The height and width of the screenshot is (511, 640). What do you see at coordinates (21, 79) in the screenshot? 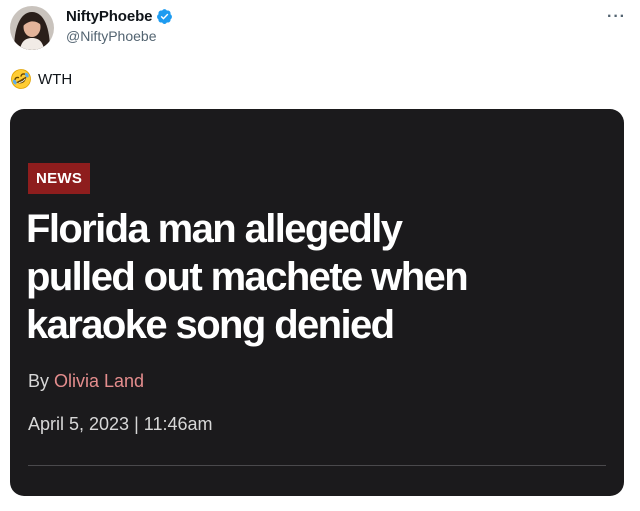
I see `rolling-on-floor-laughing-emoji-icon` at bounding box center [21, 79].